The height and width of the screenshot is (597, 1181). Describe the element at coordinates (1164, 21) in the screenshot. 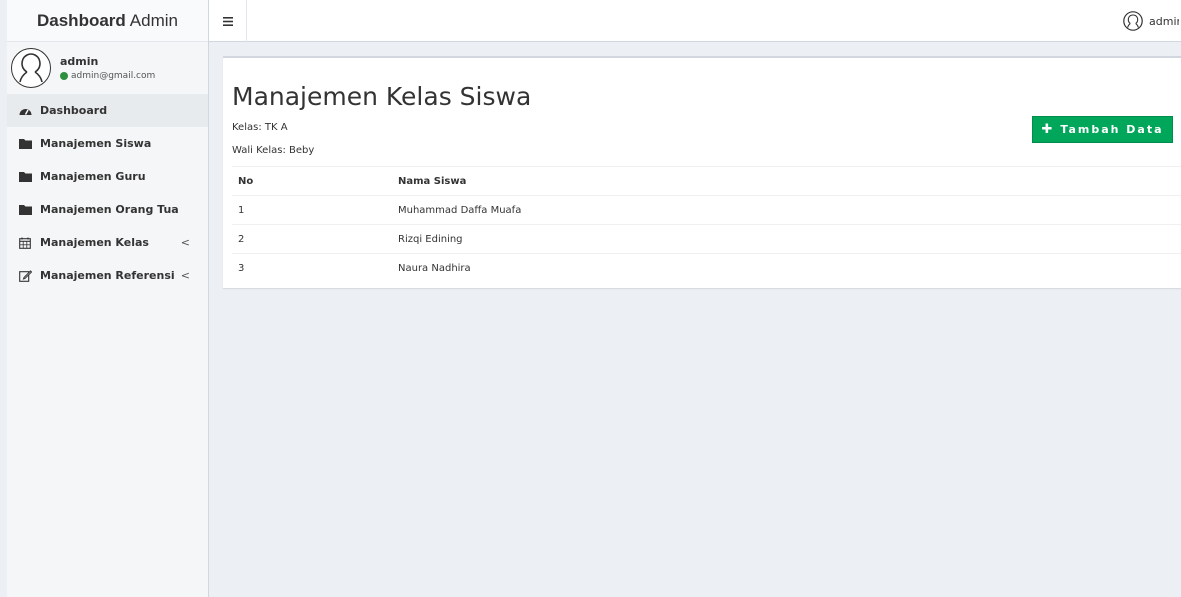

I see `navbar-user-name: admin` at that location.